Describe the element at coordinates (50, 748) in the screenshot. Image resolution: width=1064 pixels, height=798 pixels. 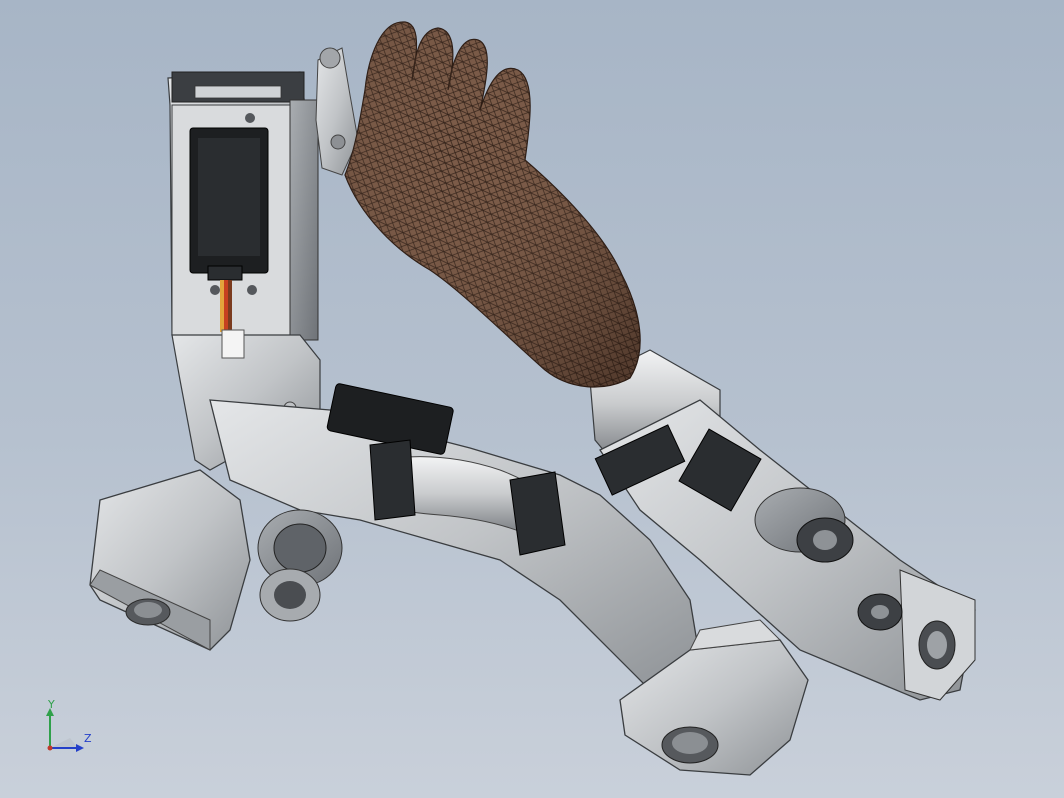
I see `origin-dot` at that location.